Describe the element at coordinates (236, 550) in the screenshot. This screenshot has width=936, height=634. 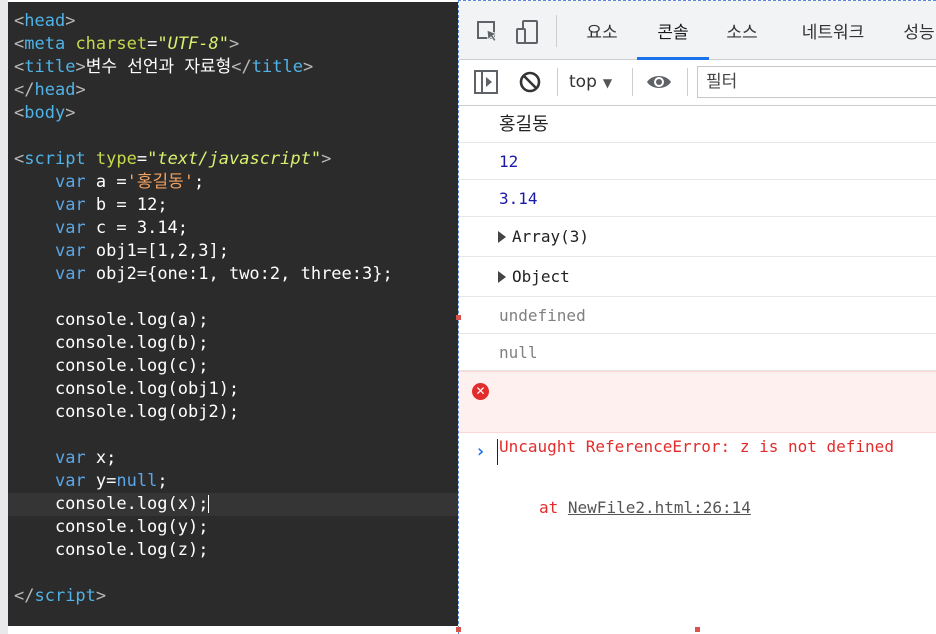
I see `code-line: console.log(z);` at that location.